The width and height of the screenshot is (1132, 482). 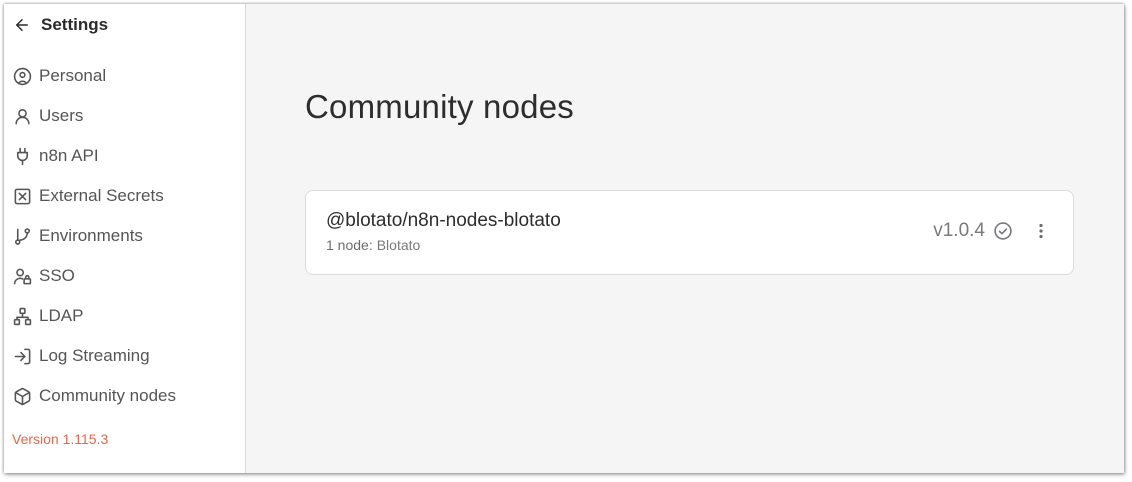 What do you see at coordinates (439, 106) in the screenshot?
I see `page-title: Community nodes` at bounding box center [439, 106].